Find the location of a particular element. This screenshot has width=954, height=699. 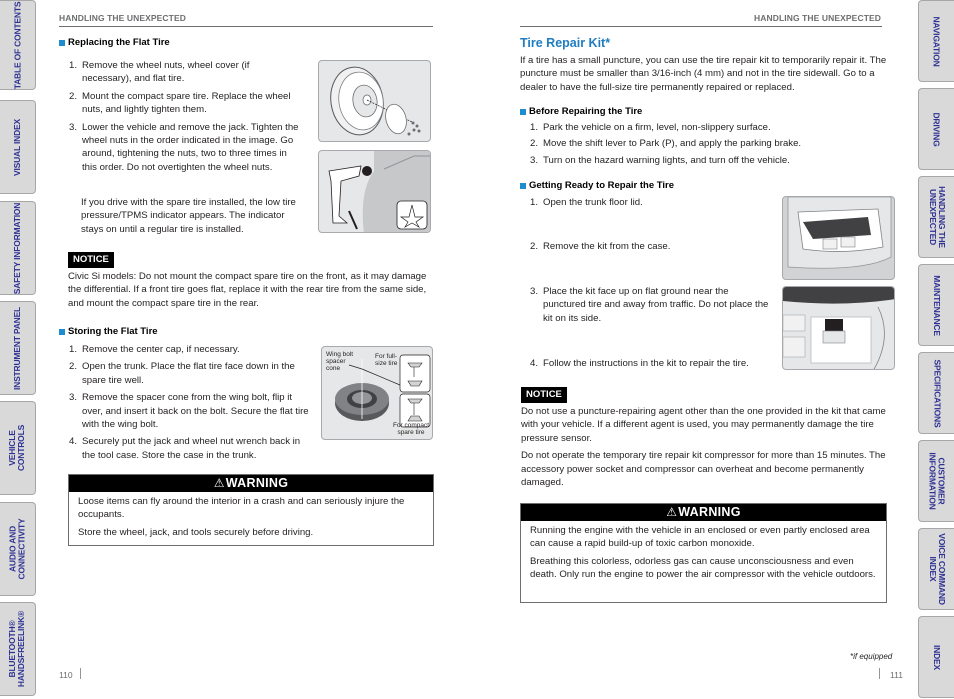

tab-specifications: SPECIFICATIONS is located at coordinates (936, 393).